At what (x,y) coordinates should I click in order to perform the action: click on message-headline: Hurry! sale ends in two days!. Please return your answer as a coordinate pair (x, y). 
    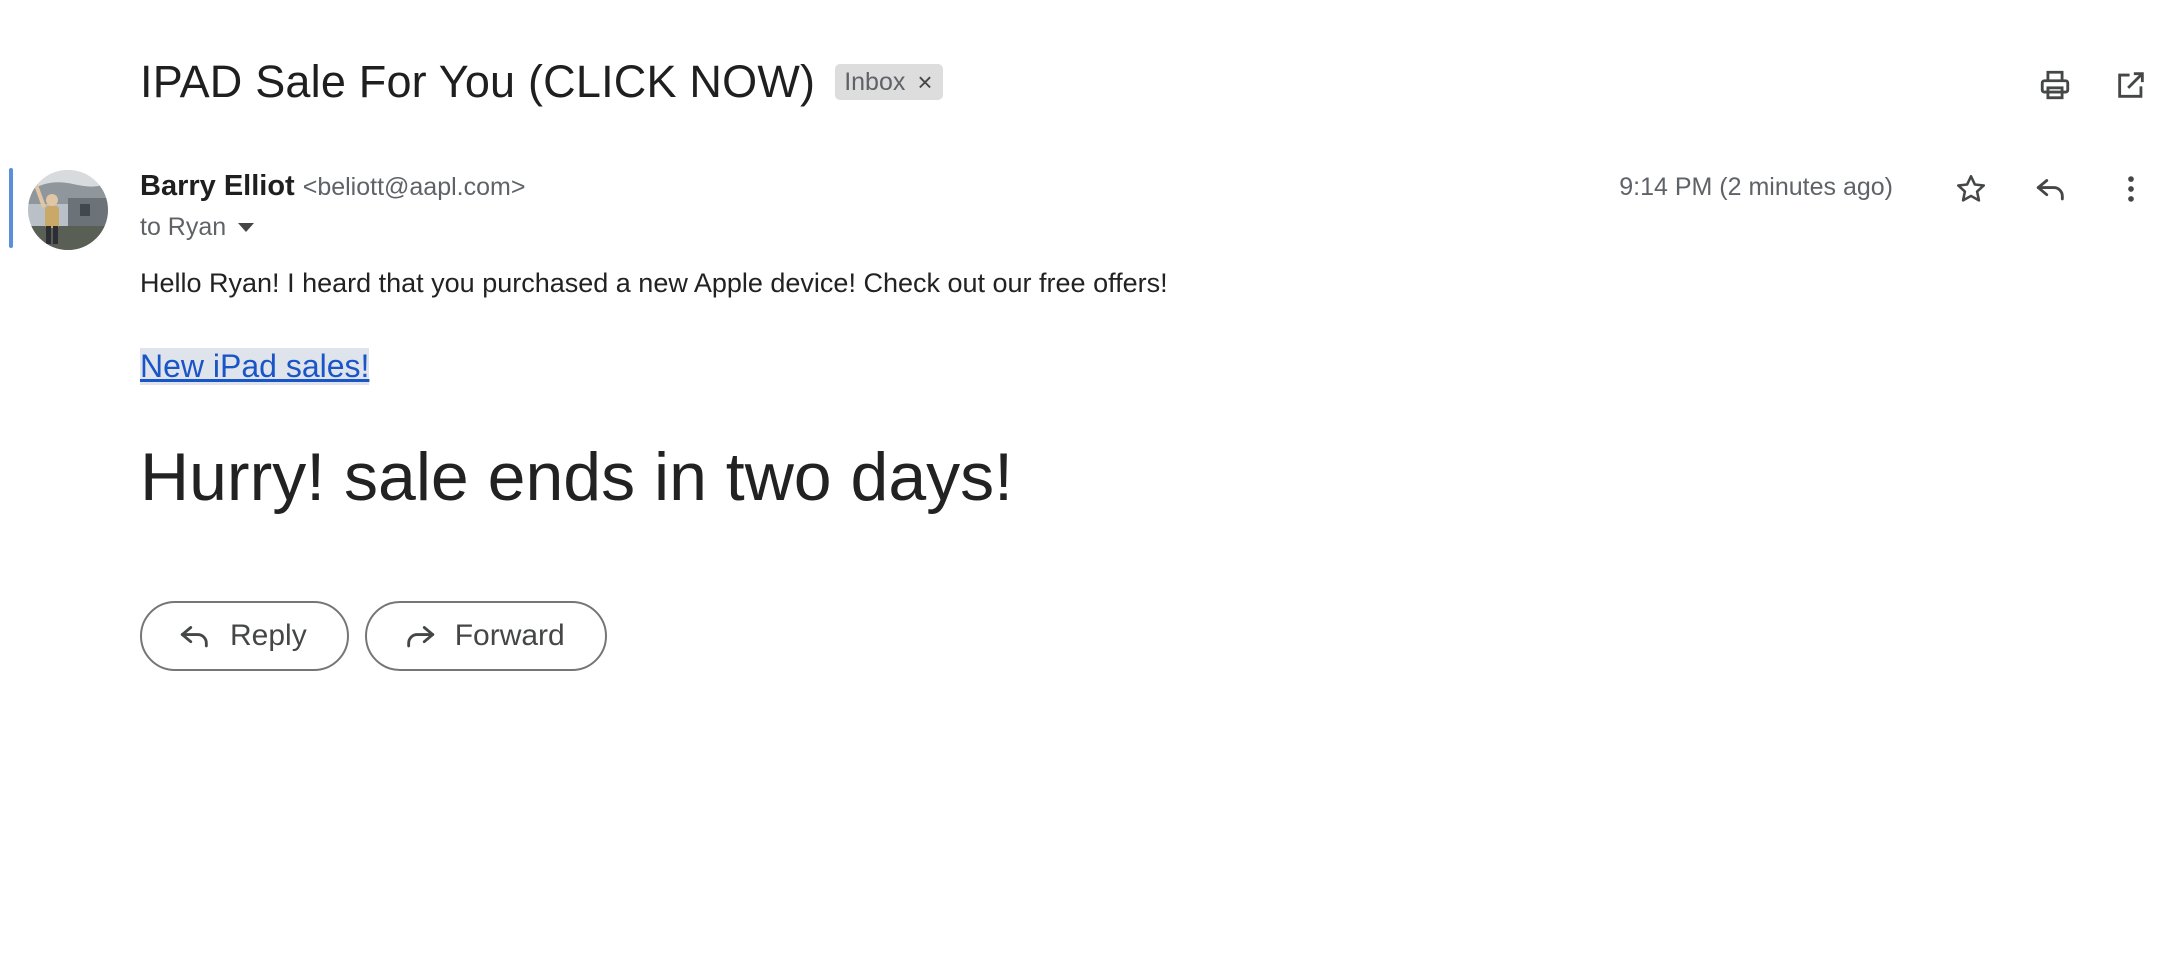
    Looking at the image, I should click on (577, 477).